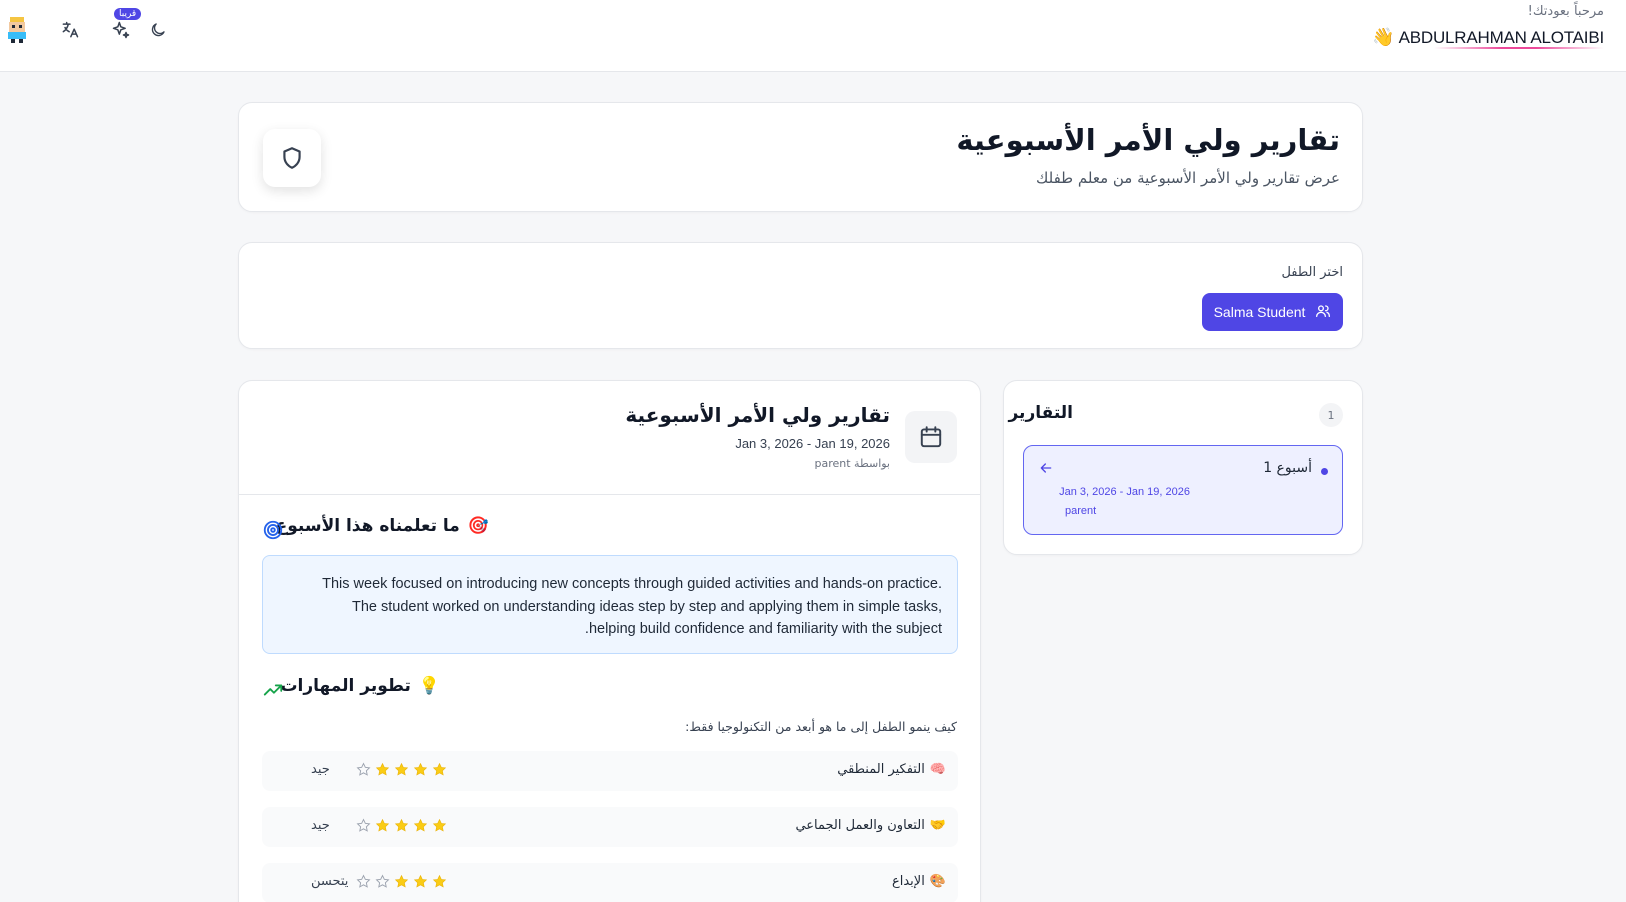  I want to click on skill-name: 🎨 الإبداع, so click(919, 881).